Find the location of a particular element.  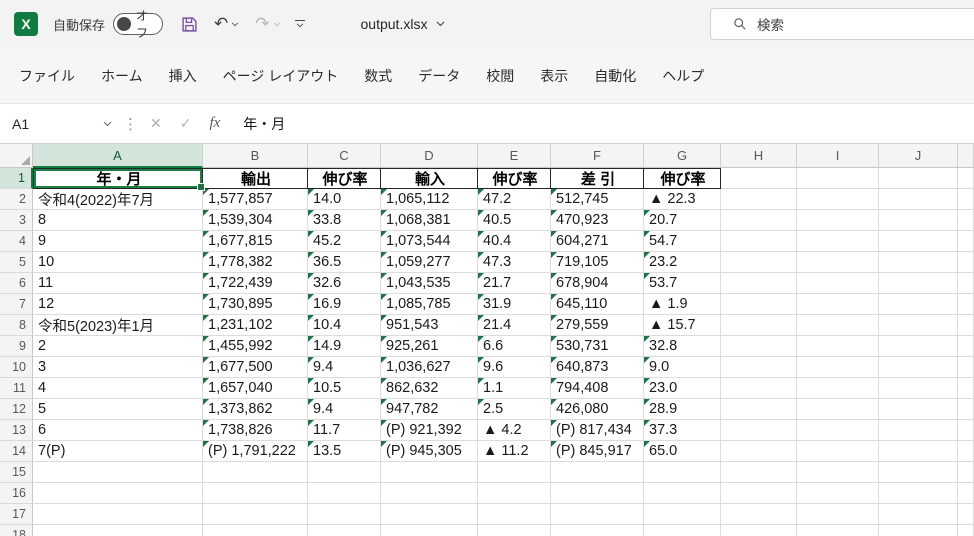

ribbon-tab-home: ホーム is located at coordinates (122, 75).